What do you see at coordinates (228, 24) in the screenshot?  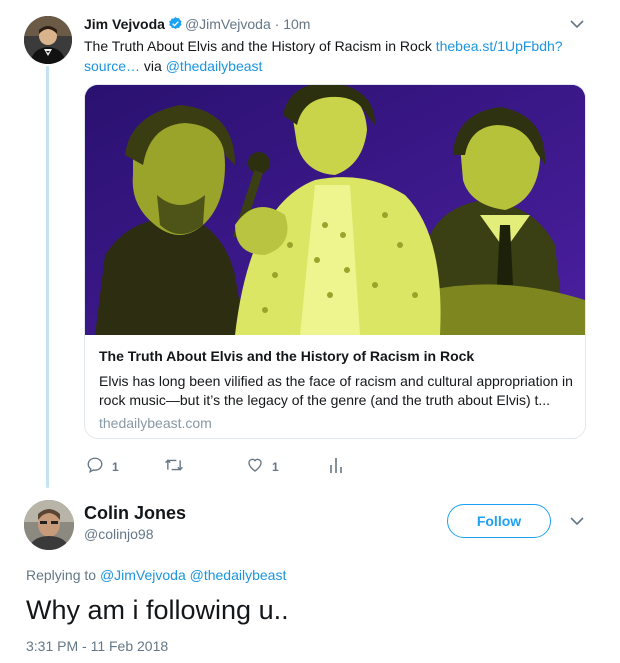 I see `author-handle: @JimVejvoda` at bounding box center [228, 24].